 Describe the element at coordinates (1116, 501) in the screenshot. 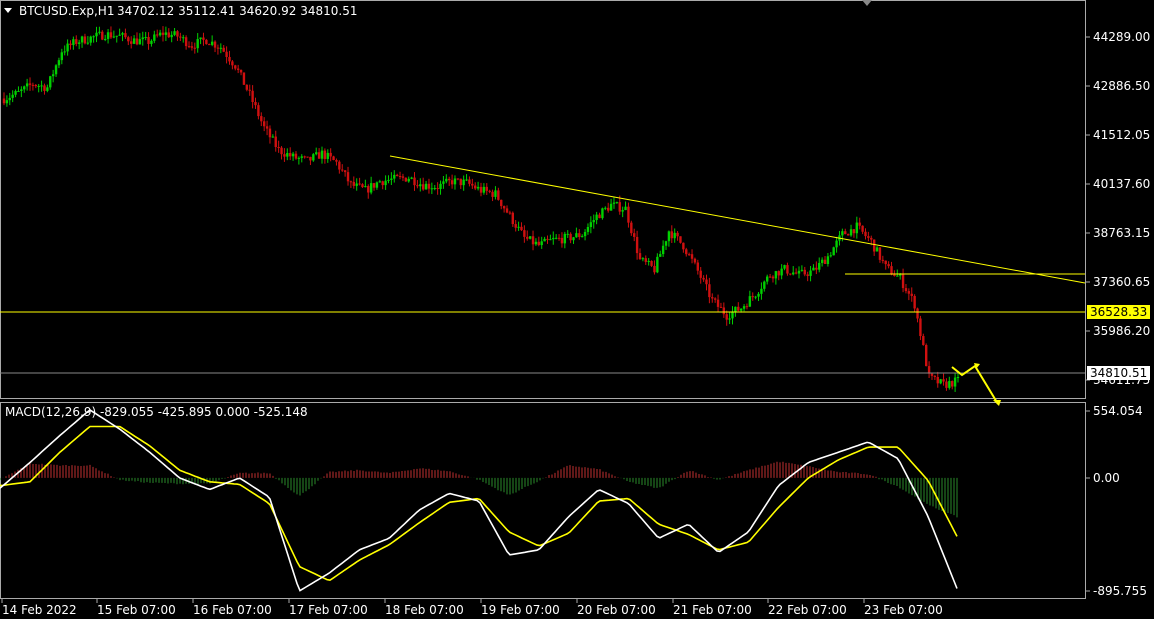

I see `macd-axis: 554.054 0.00 -895.755` at that location.